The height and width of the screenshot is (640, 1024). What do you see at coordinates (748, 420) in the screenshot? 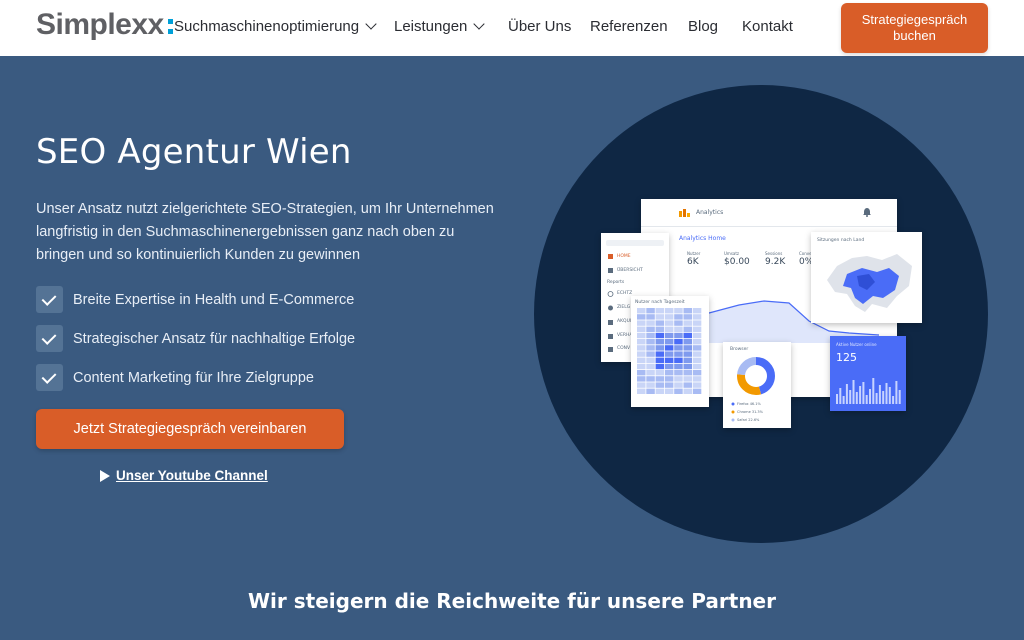
I see `legend-item: Safari 22.6%` at bounding box center [748, 420].